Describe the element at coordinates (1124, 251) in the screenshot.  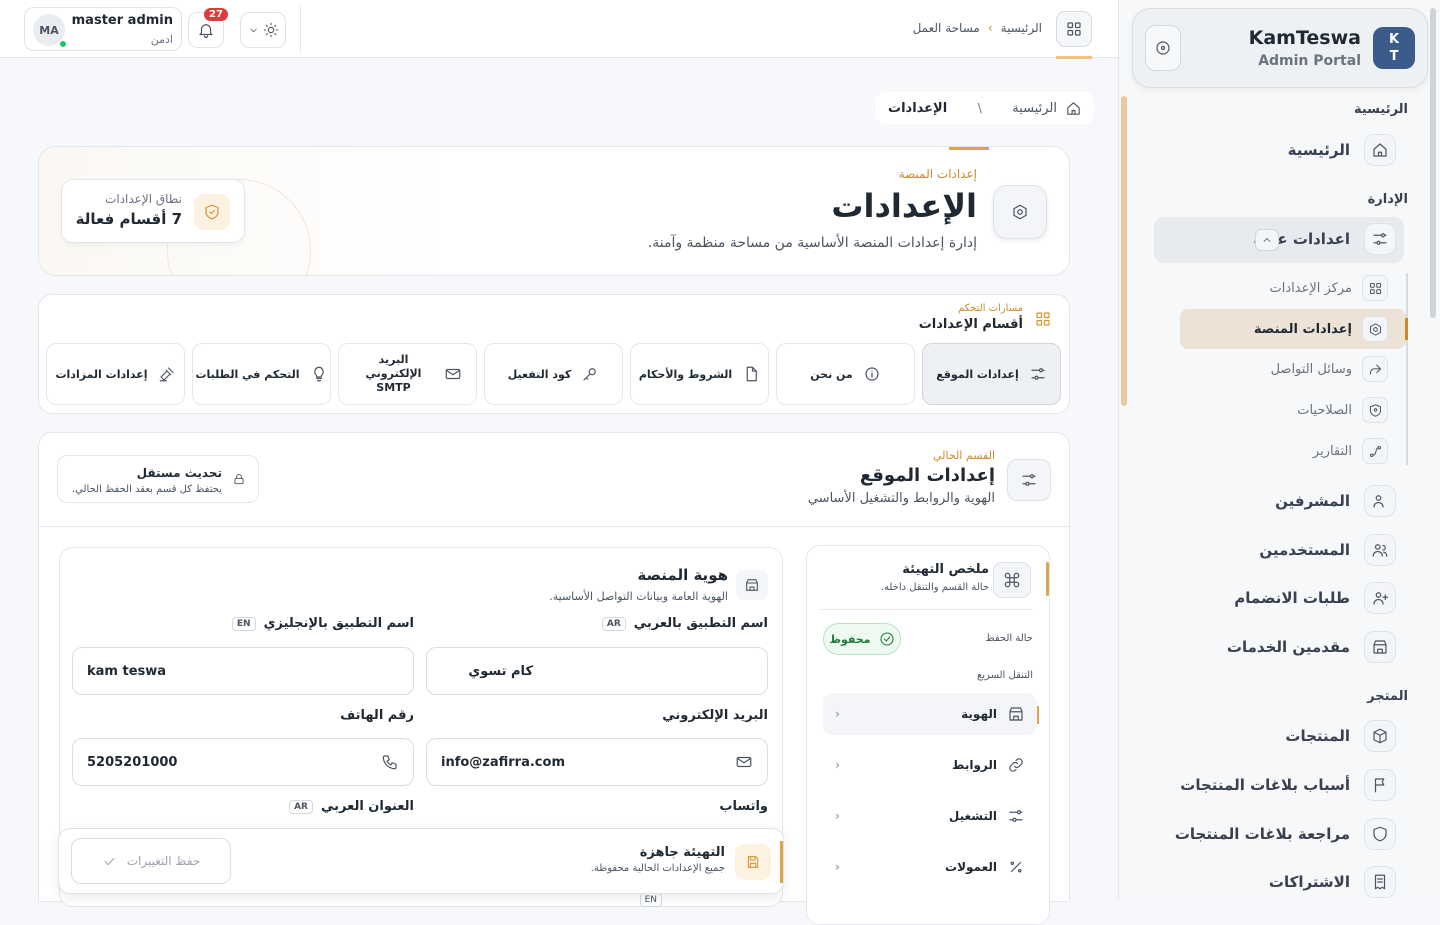
I see `sidebar-scrollbar` at that location.